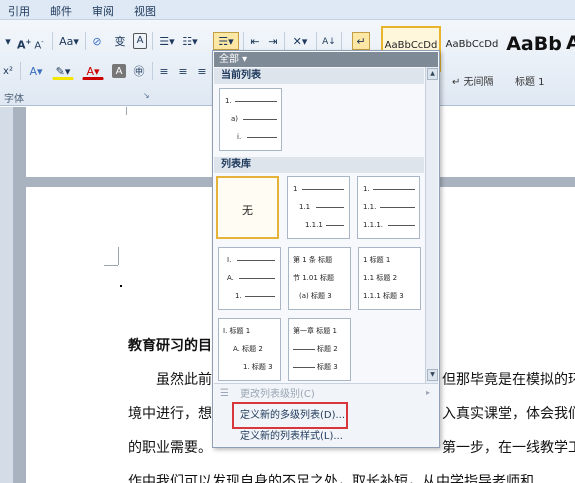 Image resolution: width=575 pixels, height=483 pixels. I want to click on clear-format-icon: ⊘, so click(97, 41).